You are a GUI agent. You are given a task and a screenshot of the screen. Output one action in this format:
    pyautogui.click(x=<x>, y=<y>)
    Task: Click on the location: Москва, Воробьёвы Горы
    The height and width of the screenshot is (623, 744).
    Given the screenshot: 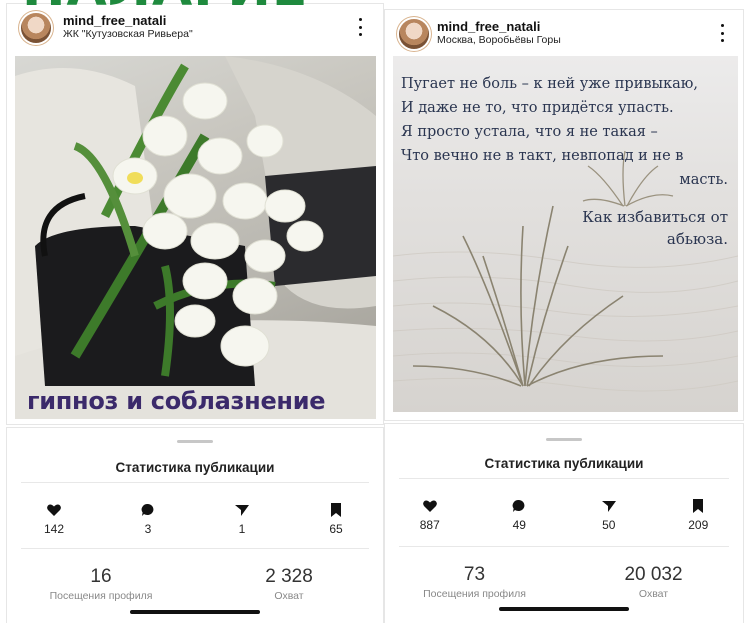 What is the action you would take?
    pyautogui.click(x=499, y=40)
    